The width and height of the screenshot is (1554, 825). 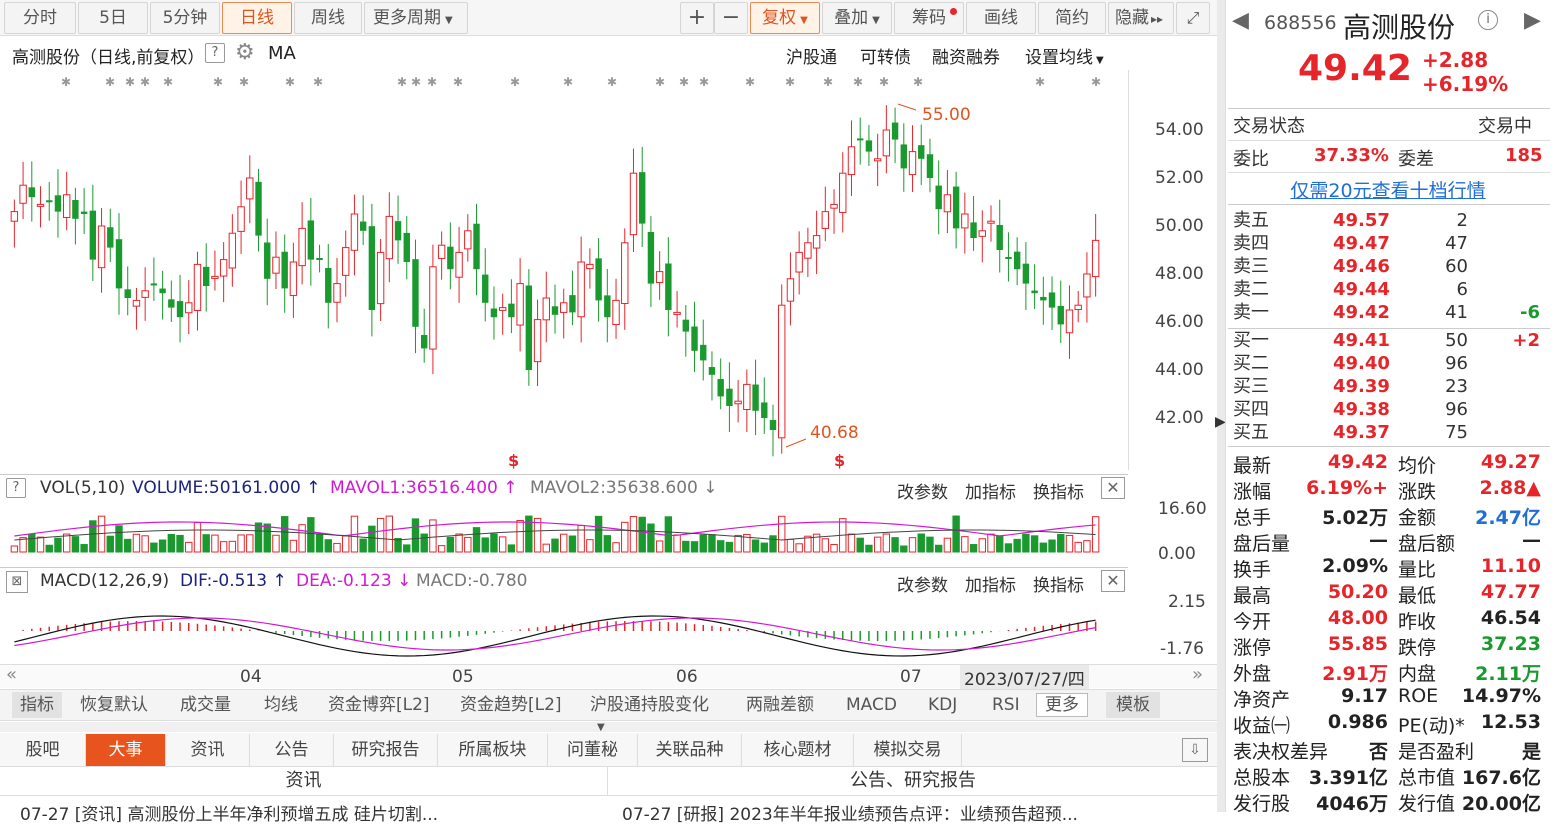 I want to click on zoom-in-button: +, so click(x=697, y=18).